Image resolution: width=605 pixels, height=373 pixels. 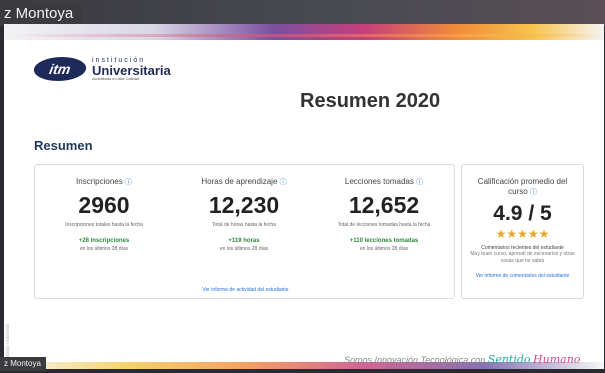 What do you see at coordinates (104, 205) in the screenshot?
I see `stat-value: 2960` at bounding box center [104, 205].